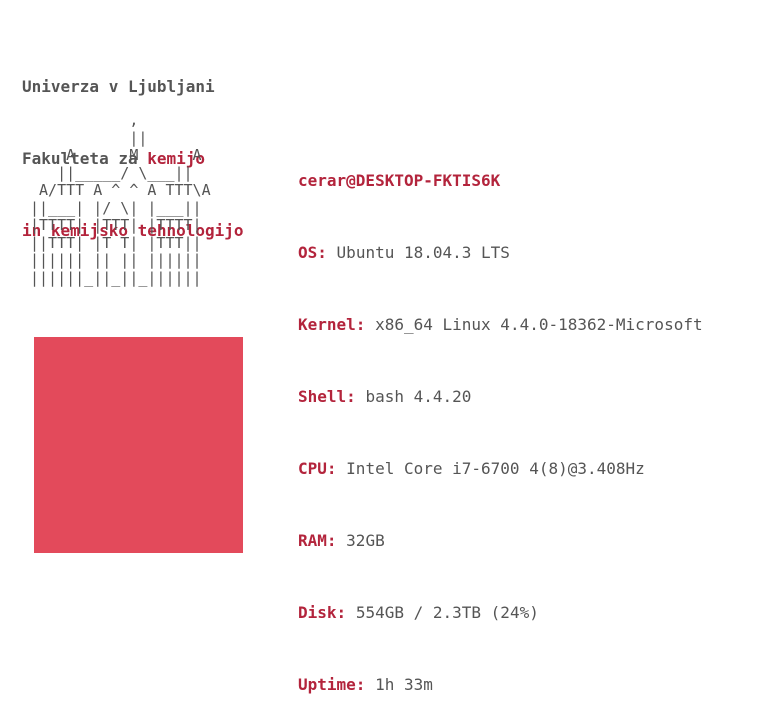 Image resolution: width=772 pixels, height=721 pixels. I want to click on user-host: cerar@DESKTOP-FKTIS6K, so click(399, 180).